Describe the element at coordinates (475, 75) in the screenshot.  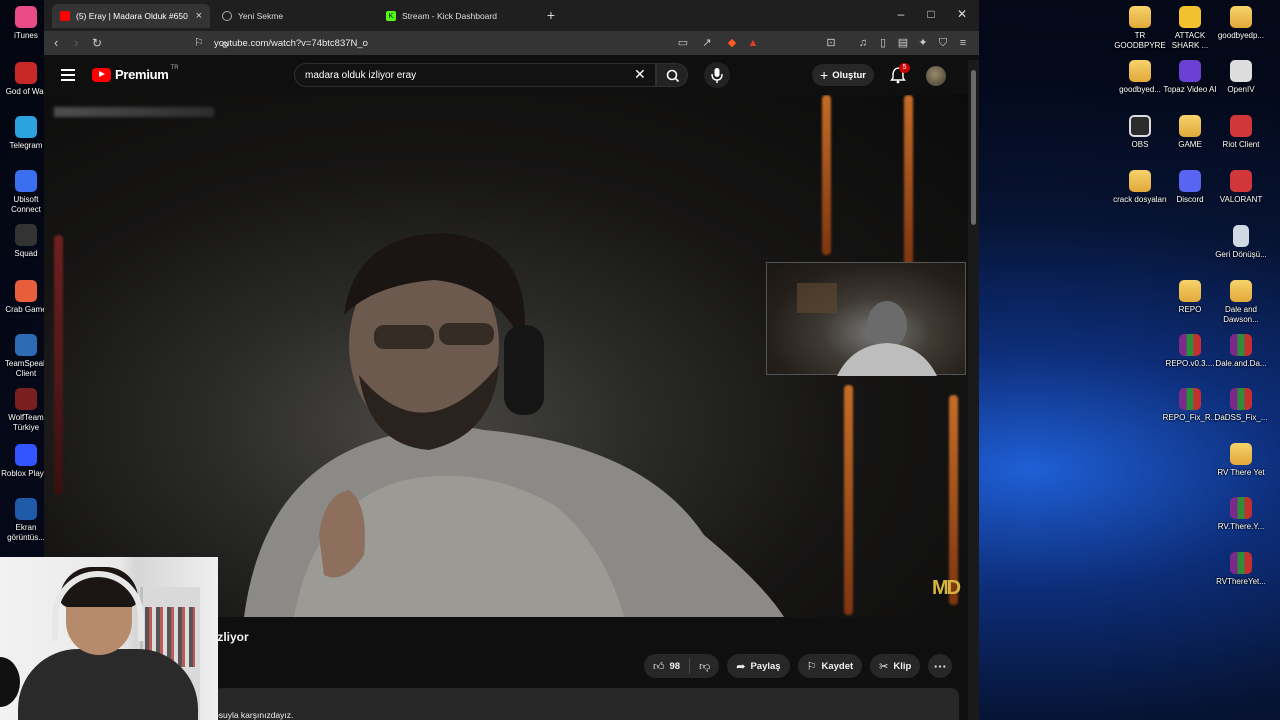
I see `search-input: madara olduk izliyor eray` at that location.